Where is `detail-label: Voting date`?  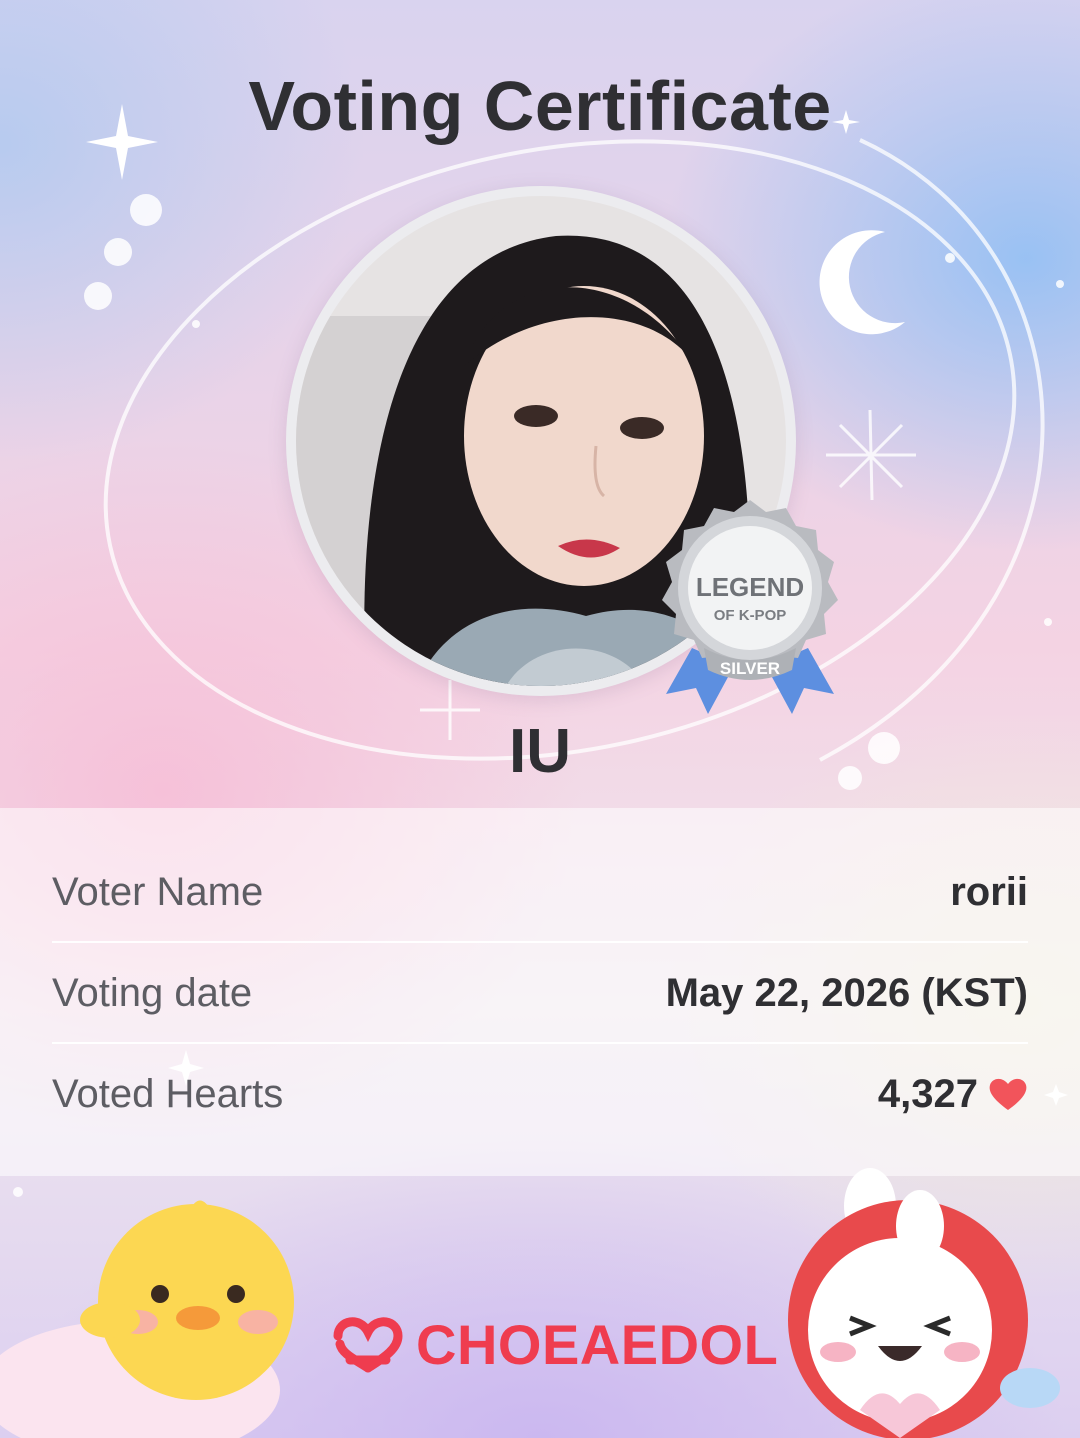 detail-label: Voting date is located at coordinates (152, 992).